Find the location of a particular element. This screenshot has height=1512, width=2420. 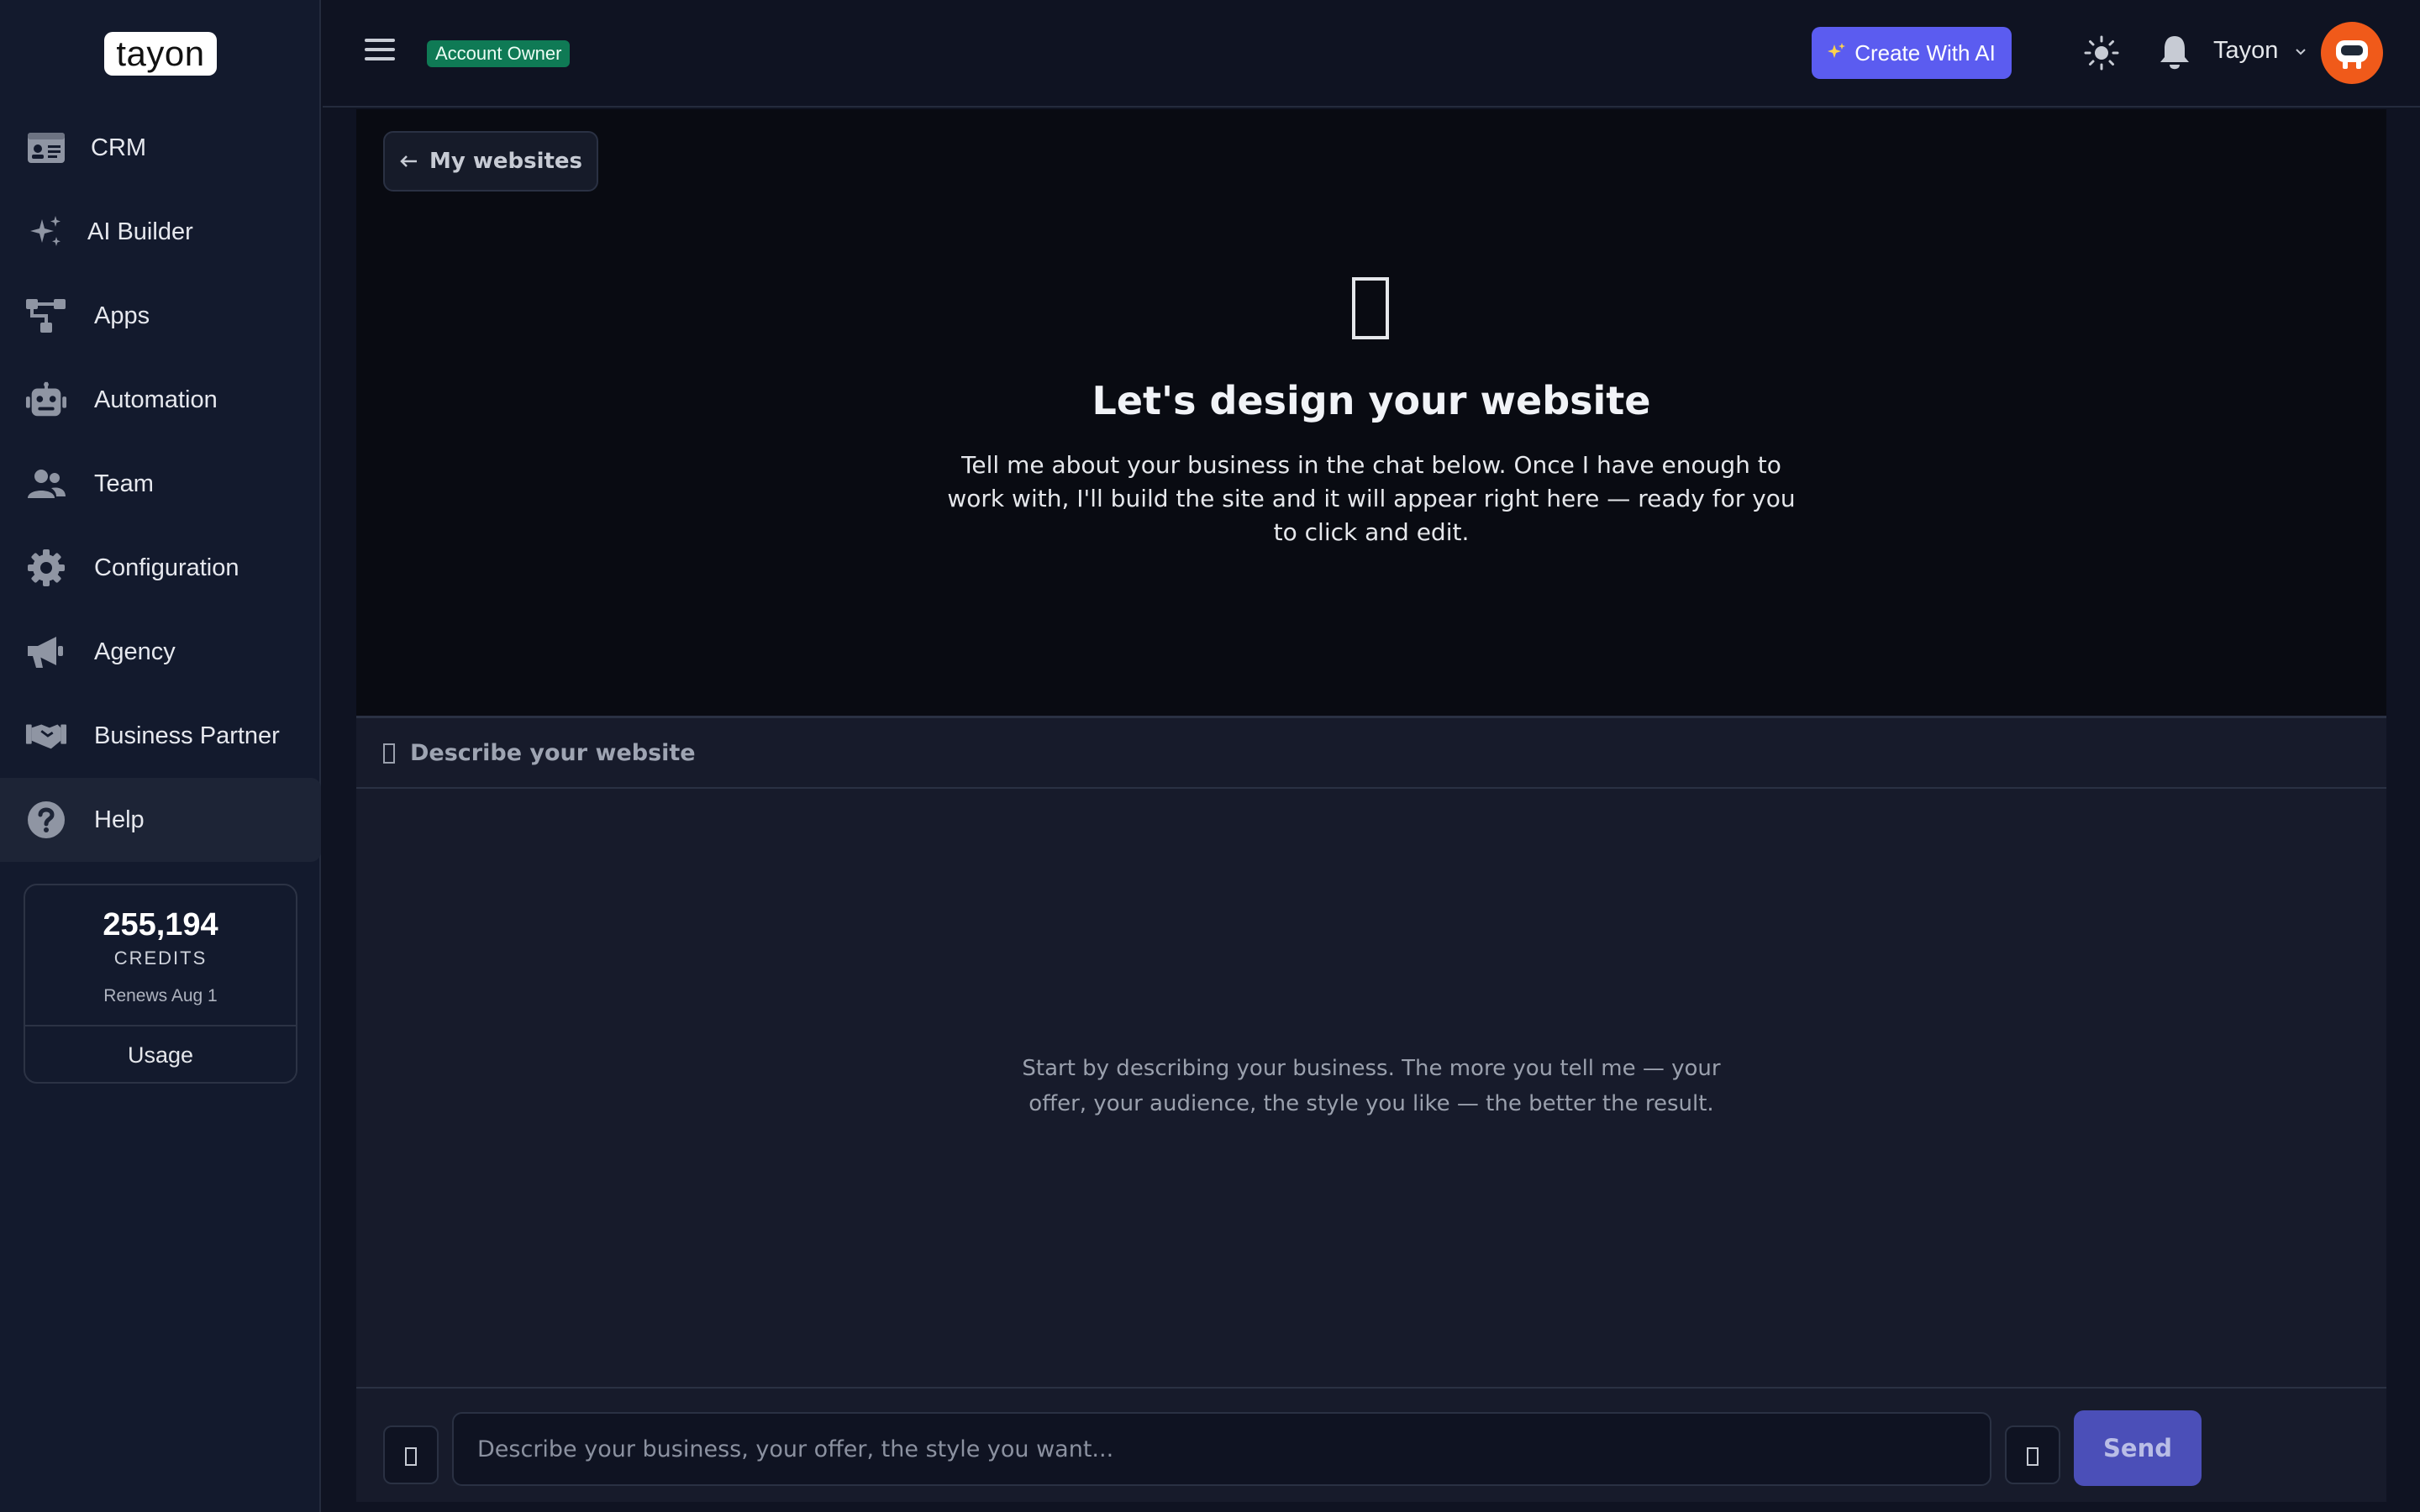

preview-title: Let's design your website is located at coordinates (1372, 400).